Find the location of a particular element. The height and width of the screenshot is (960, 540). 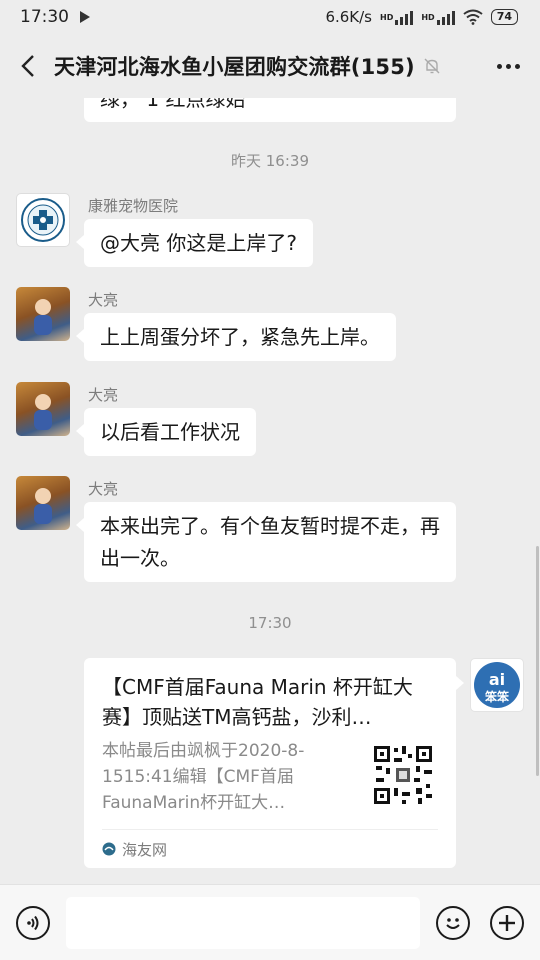

plus-button is located at coordinates (507, 923).